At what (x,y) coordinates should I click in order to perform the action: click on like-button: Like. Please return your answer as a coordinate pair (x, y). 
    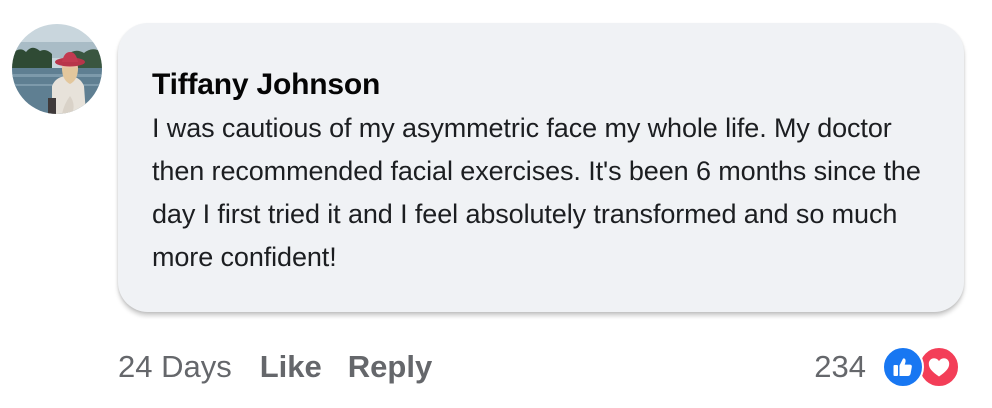
    Looking at the image, I should click on (291, 367).